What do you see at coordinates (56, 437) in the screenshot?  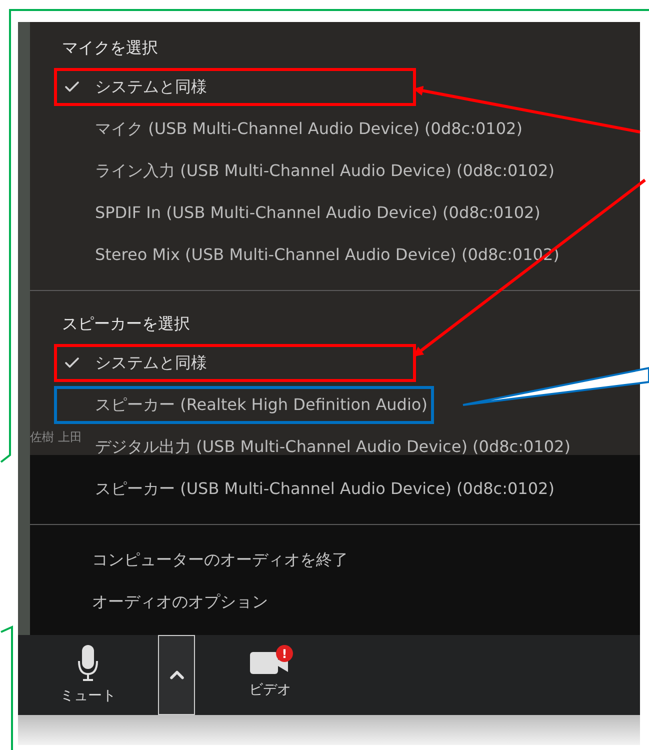 I see `participant-name: 佐樹 上田` at bounding box center [56, 437].